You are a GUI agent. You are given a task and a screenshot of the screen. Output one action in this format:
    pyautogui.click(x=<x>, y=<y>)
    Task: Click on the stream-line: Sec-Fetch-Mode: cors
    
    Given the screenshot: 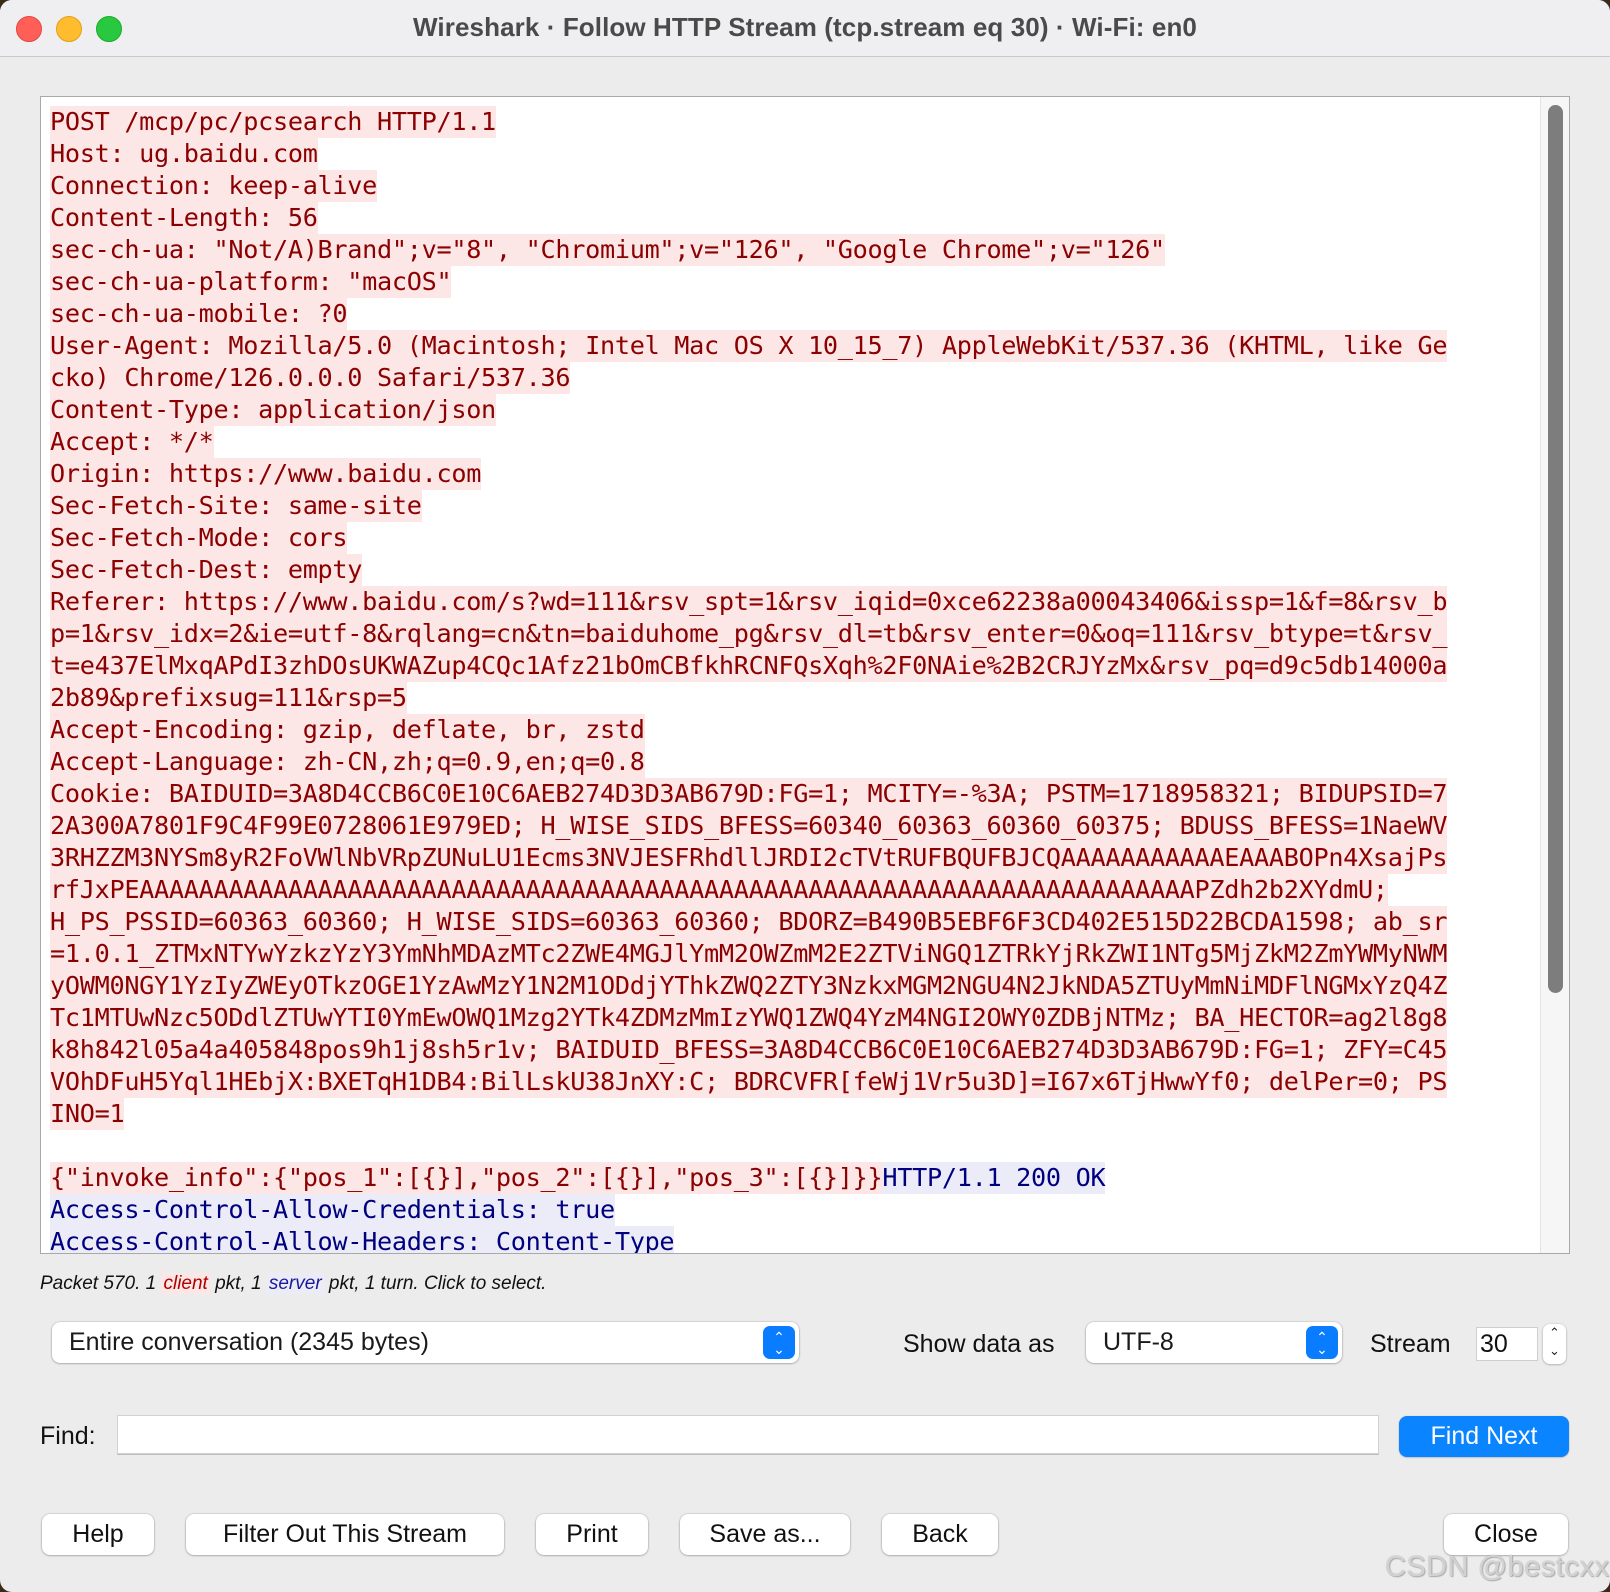 What is the action you would take?
    pyautogui.click(x=790, y=538)
    